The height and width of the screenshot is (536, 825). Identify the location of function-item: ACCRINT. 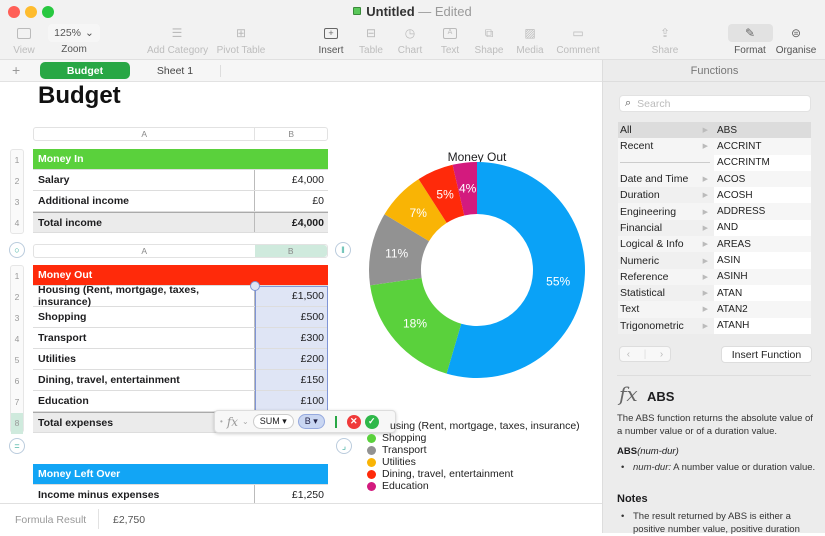
(762, 146).